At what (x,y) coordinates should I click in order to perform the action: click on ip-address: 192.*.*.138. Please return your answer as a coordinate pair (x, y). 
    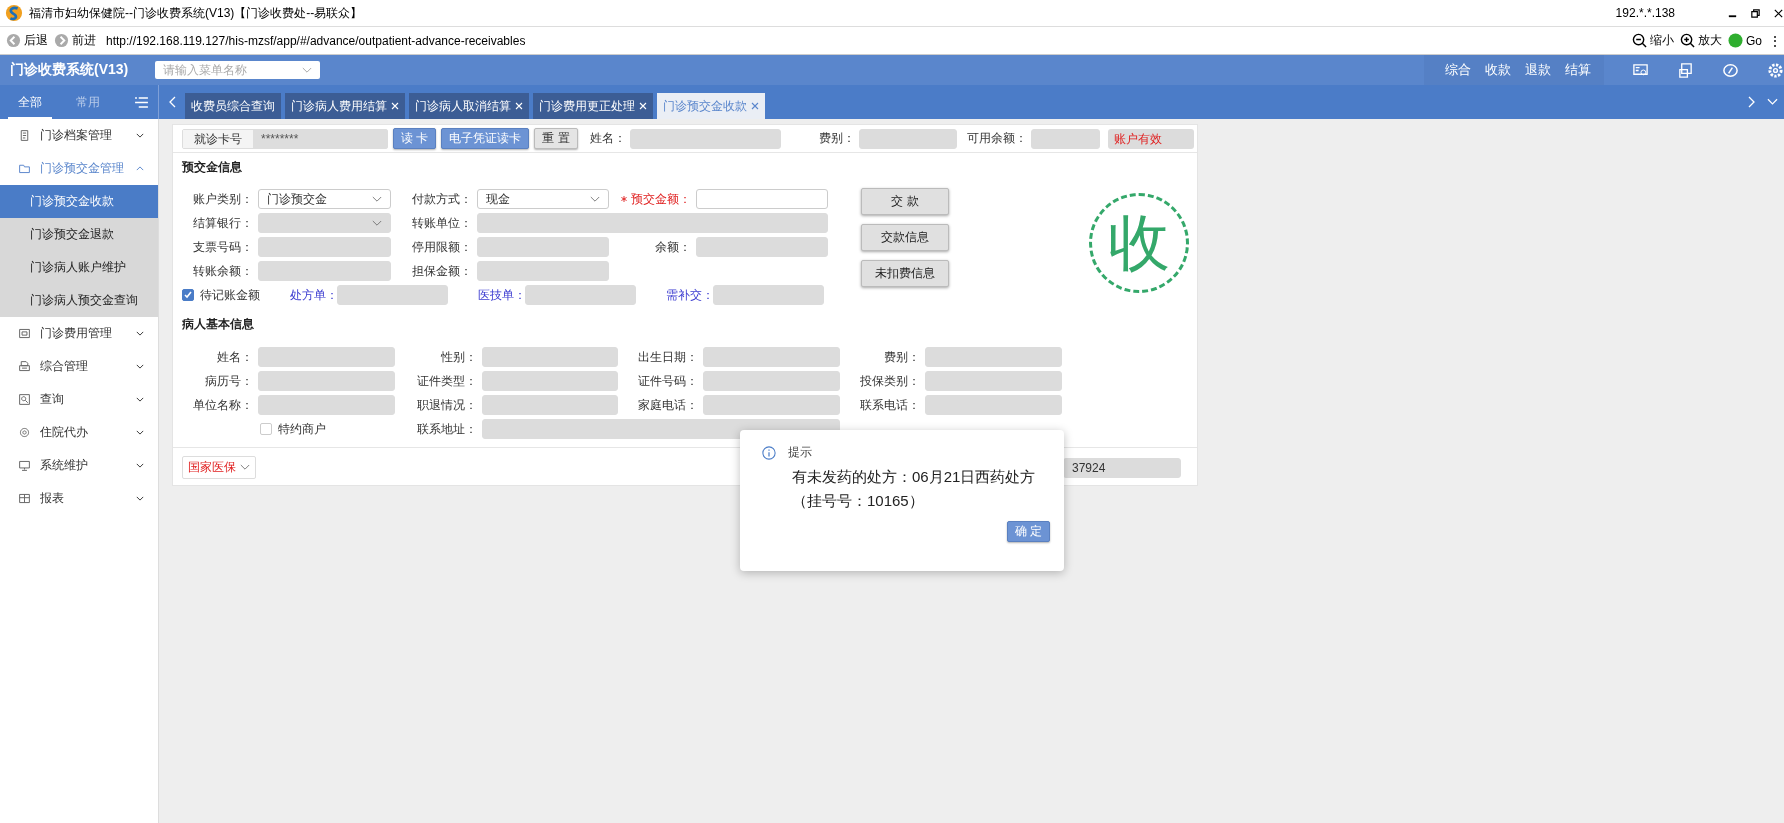
    Looking at the image, I should click on (1645, 13).